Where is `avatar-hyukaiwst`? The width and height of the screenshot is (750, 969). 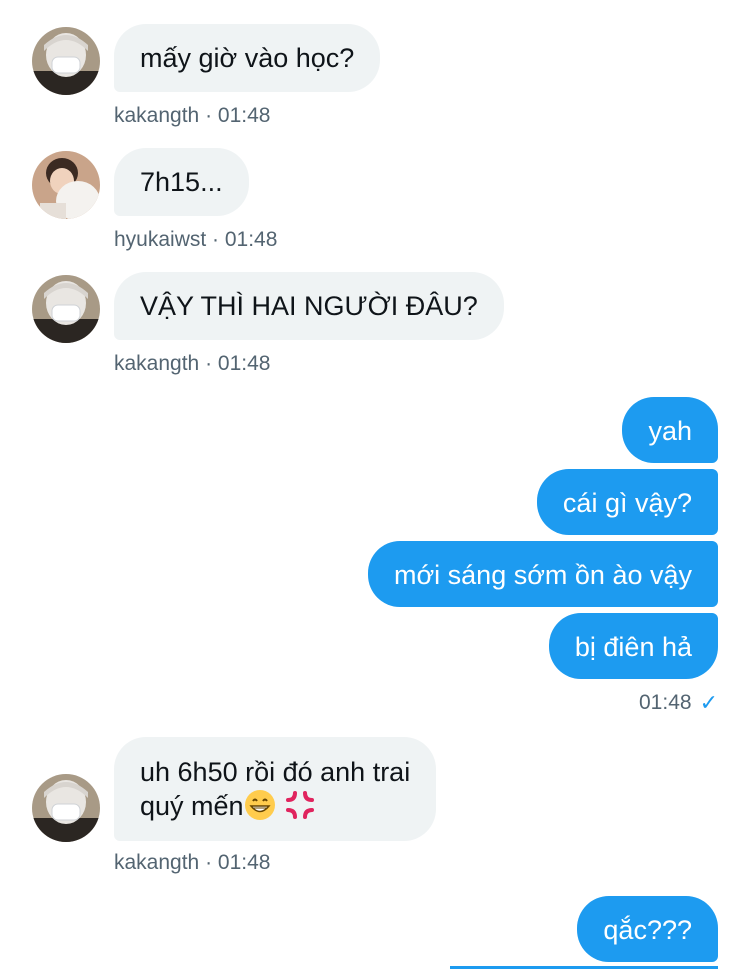 avatar-hyukaiwst is located at coordinates (66, 185).